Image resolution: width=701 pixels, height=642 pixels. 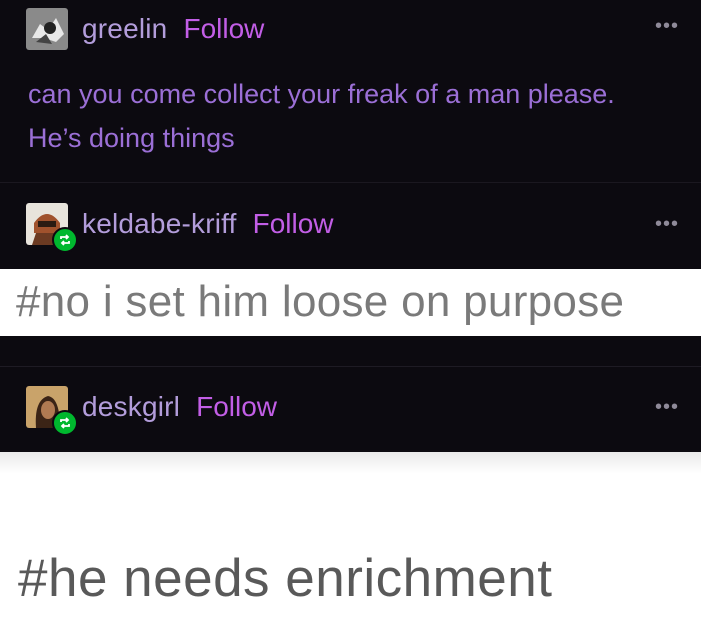 What do you see at coordinates (131, 138) in the screenshot?
I see `post-body-line: He’s doing things` at bounding box center [131, 138].